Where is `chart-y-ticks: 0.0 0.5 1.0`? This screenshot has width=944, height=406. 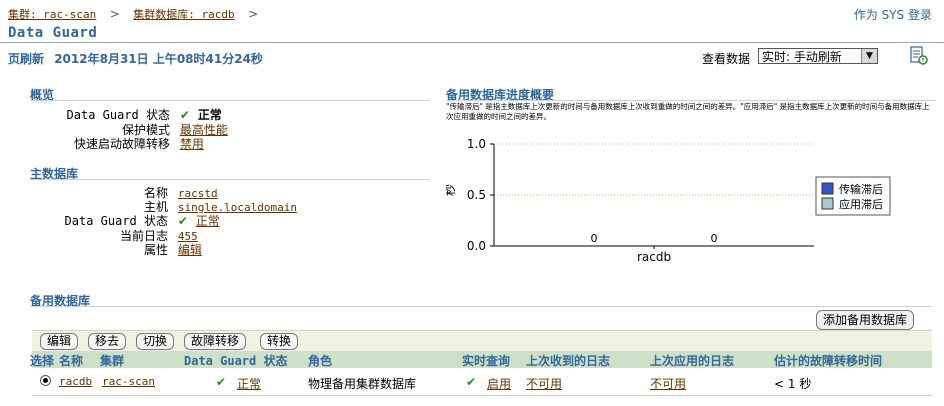 chart-y-ticks: 0.0 0.5 1.0 is located at coordinates (480, 195).